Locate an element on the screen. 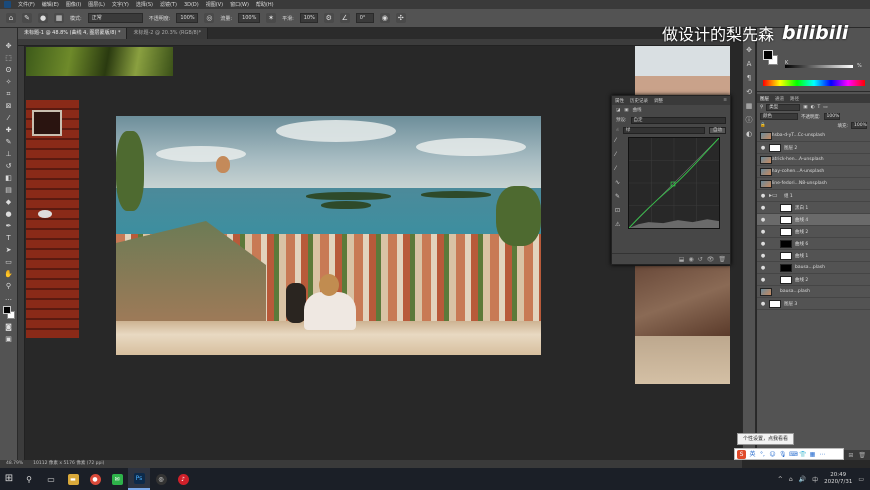 The width and height of the screenshot is (870, 490). layer-row: ● 图层 2 is located at coordinates (813, 148).